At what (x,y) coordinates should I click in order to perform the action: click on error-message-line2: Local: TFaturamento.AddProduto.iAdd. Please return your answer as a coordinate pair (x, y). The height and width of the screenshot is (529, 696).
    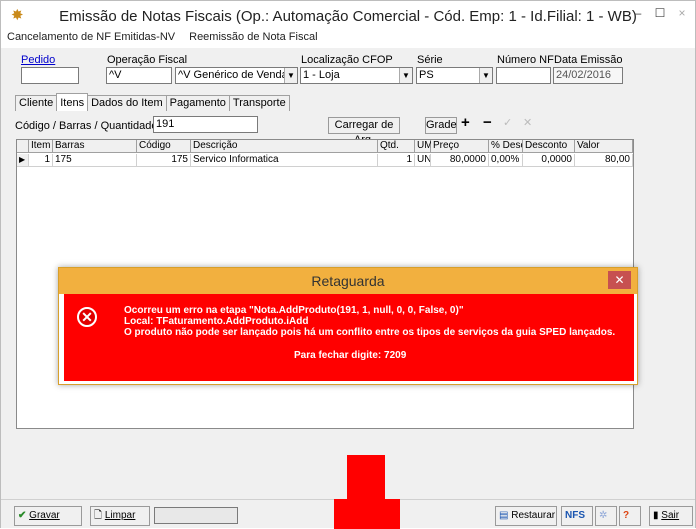
    Looking at the image, I should click on (216, 321).